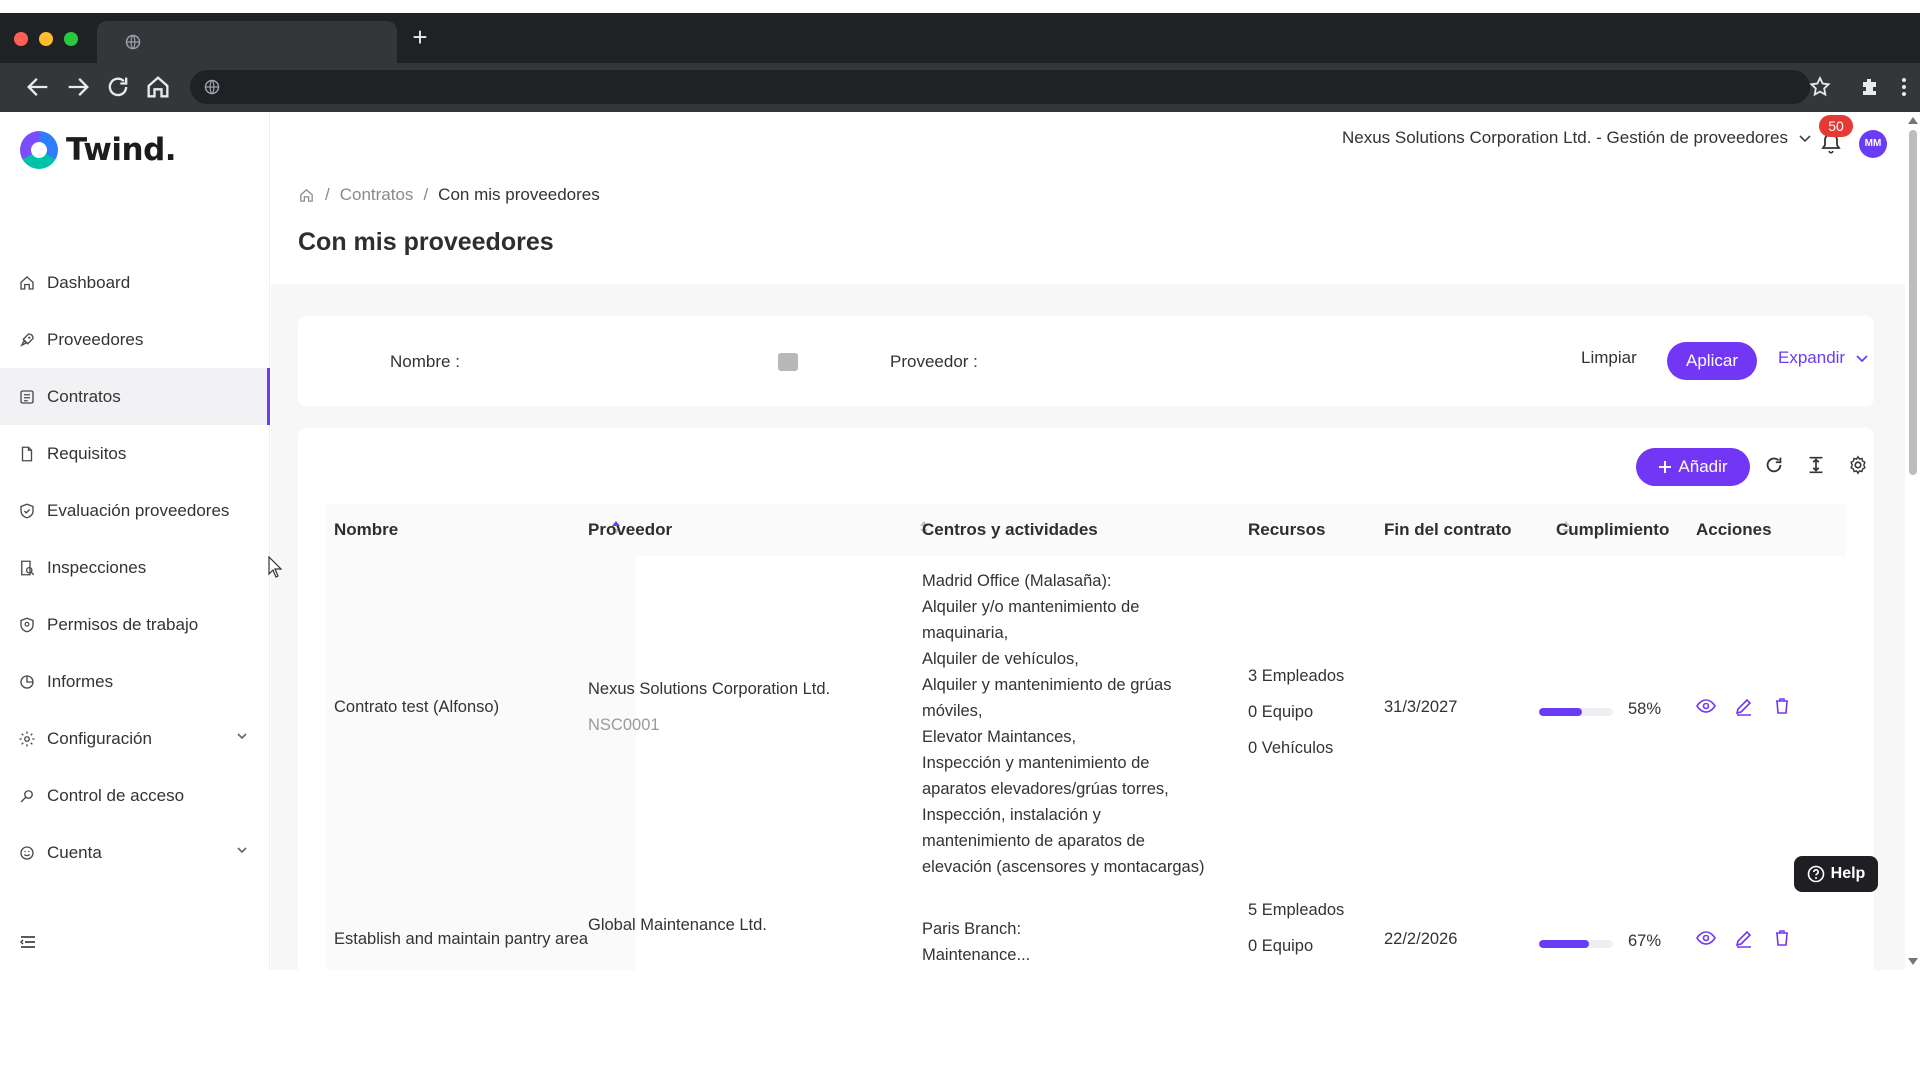 This screenshot has height=1080, width=1920. What do you see at coordinates (247, 42) in the screenshot?
I see `browser-tab` at bounding box center [247, 42].